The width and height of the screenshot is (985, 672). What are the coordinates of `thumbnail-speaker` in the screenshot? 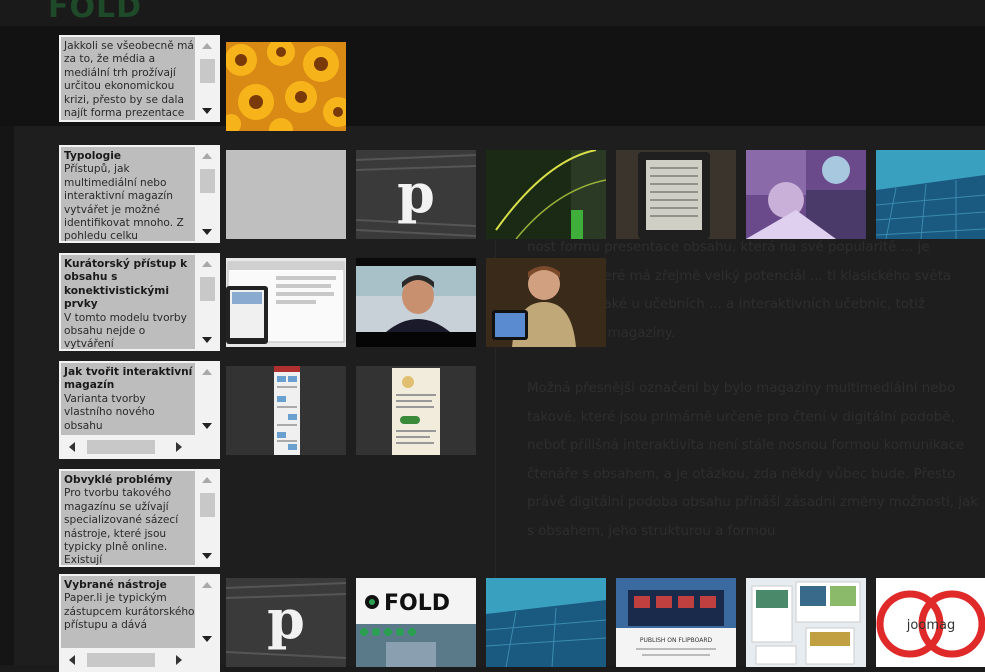 It's located at (416, 302).